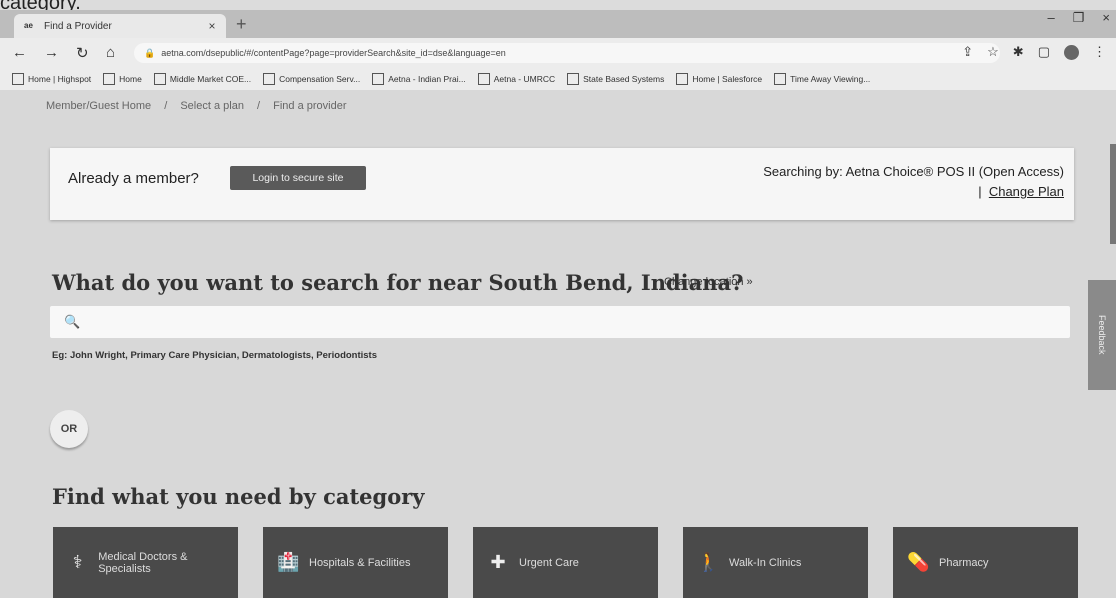 This screenshot has height=598, width=1116. I want to click on sidebar-icon: ▢, so click(1044, 52).